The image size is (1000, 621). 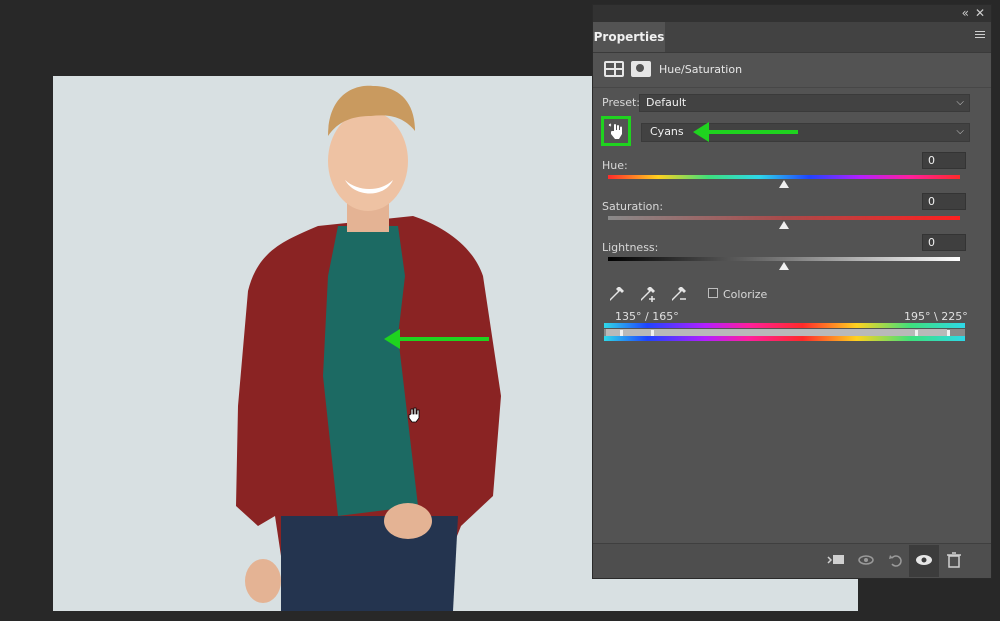 I want to click on clip-to-layer-icon, so click(x=836, y=560).